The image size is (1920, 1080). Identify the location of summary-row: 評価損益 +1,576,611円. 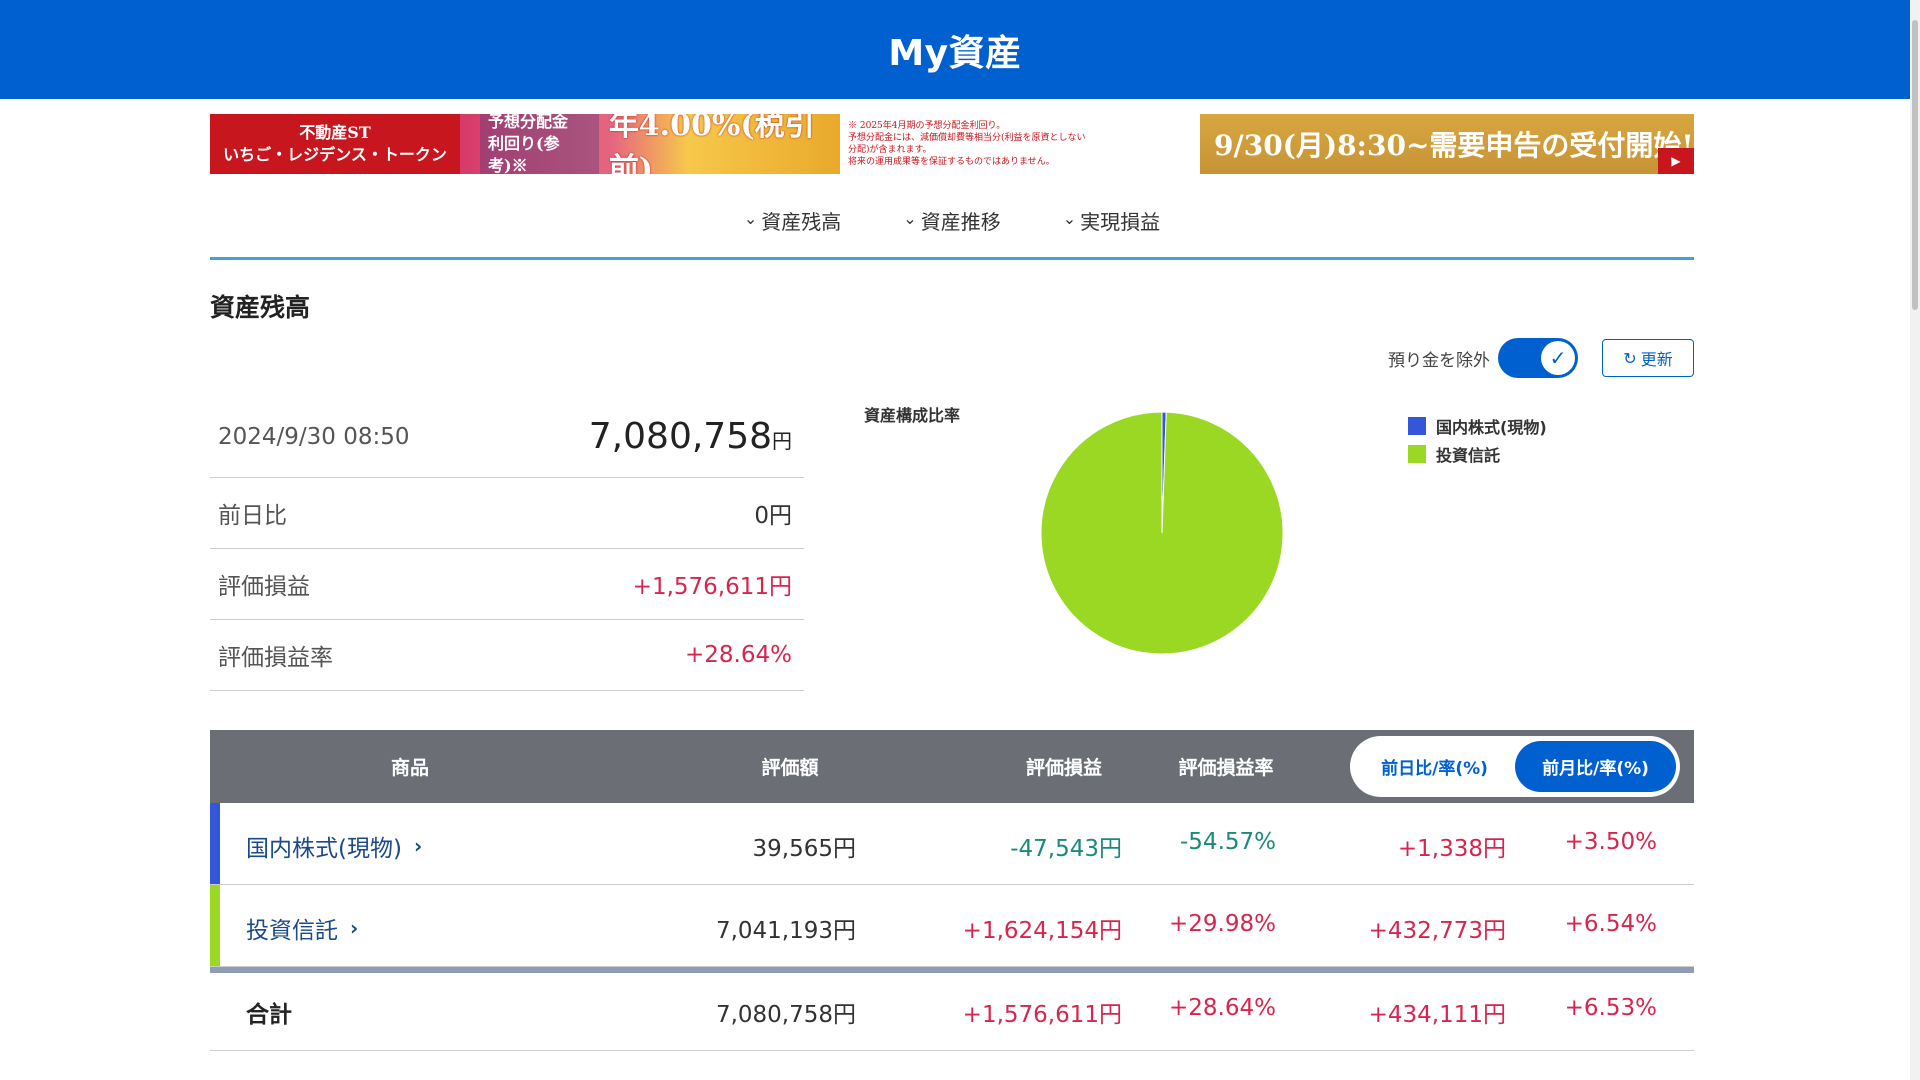
(507, 584).